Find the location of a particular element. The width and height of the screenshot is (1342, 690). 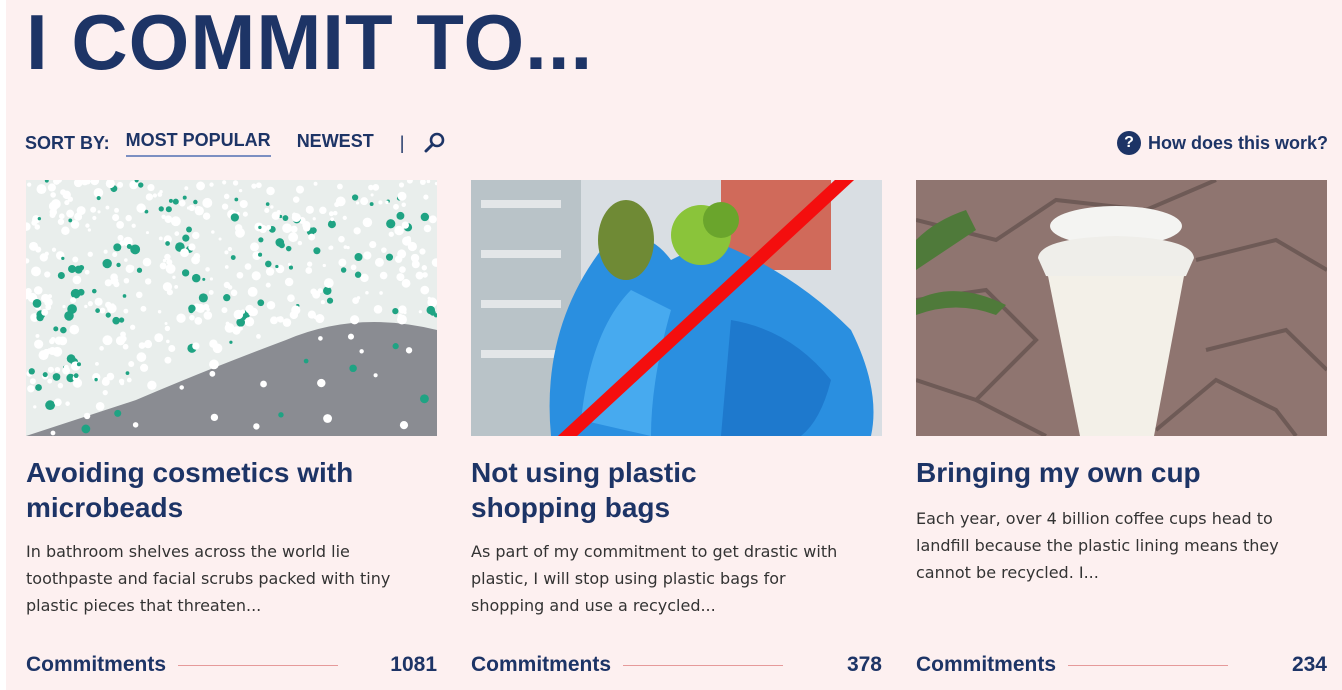

commitments-count: 1081 is located at coordinates (413, 664).